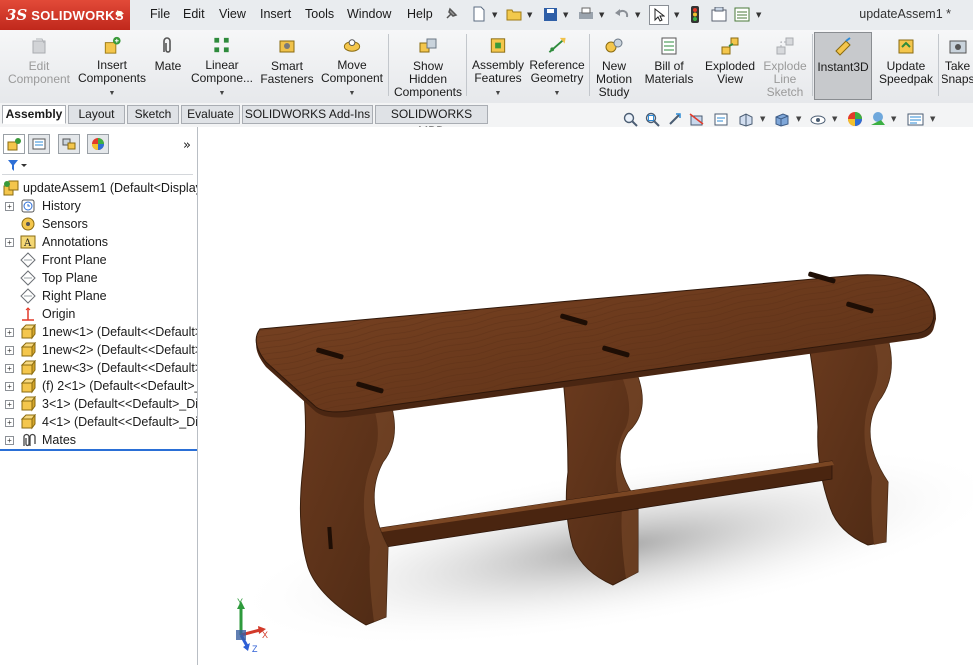  I want to click on menu-window: Window, so click(369, 14).